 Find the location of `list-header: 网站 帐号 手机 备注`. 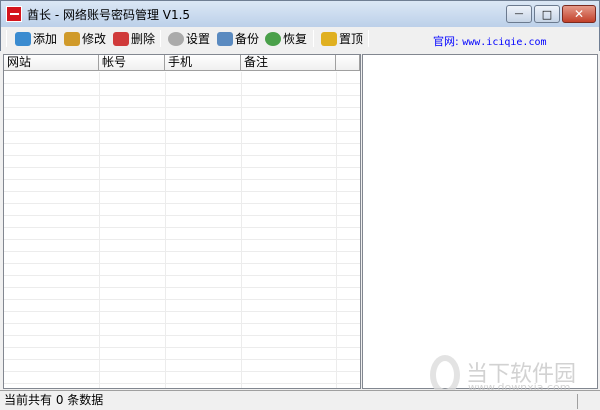

list-header: 网站 帐号 手机 备注 is located at coordinates (182, 63).